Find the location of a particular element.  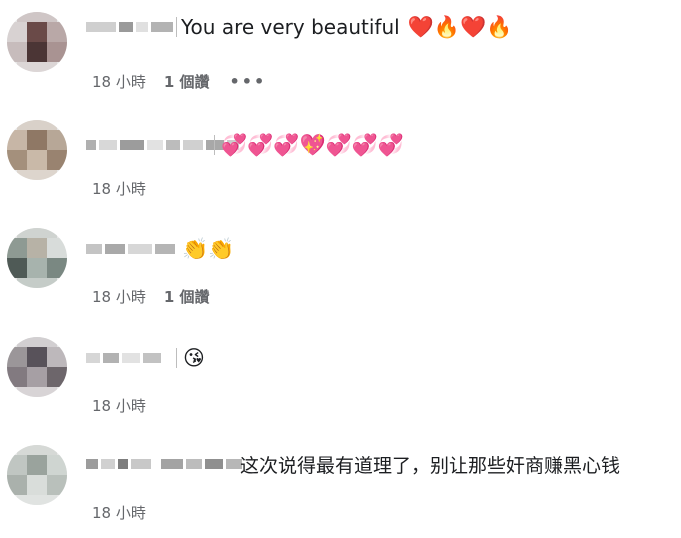

comment-meta: 18 小時 1 個讚 ••• is located at coordinates (179, 81).